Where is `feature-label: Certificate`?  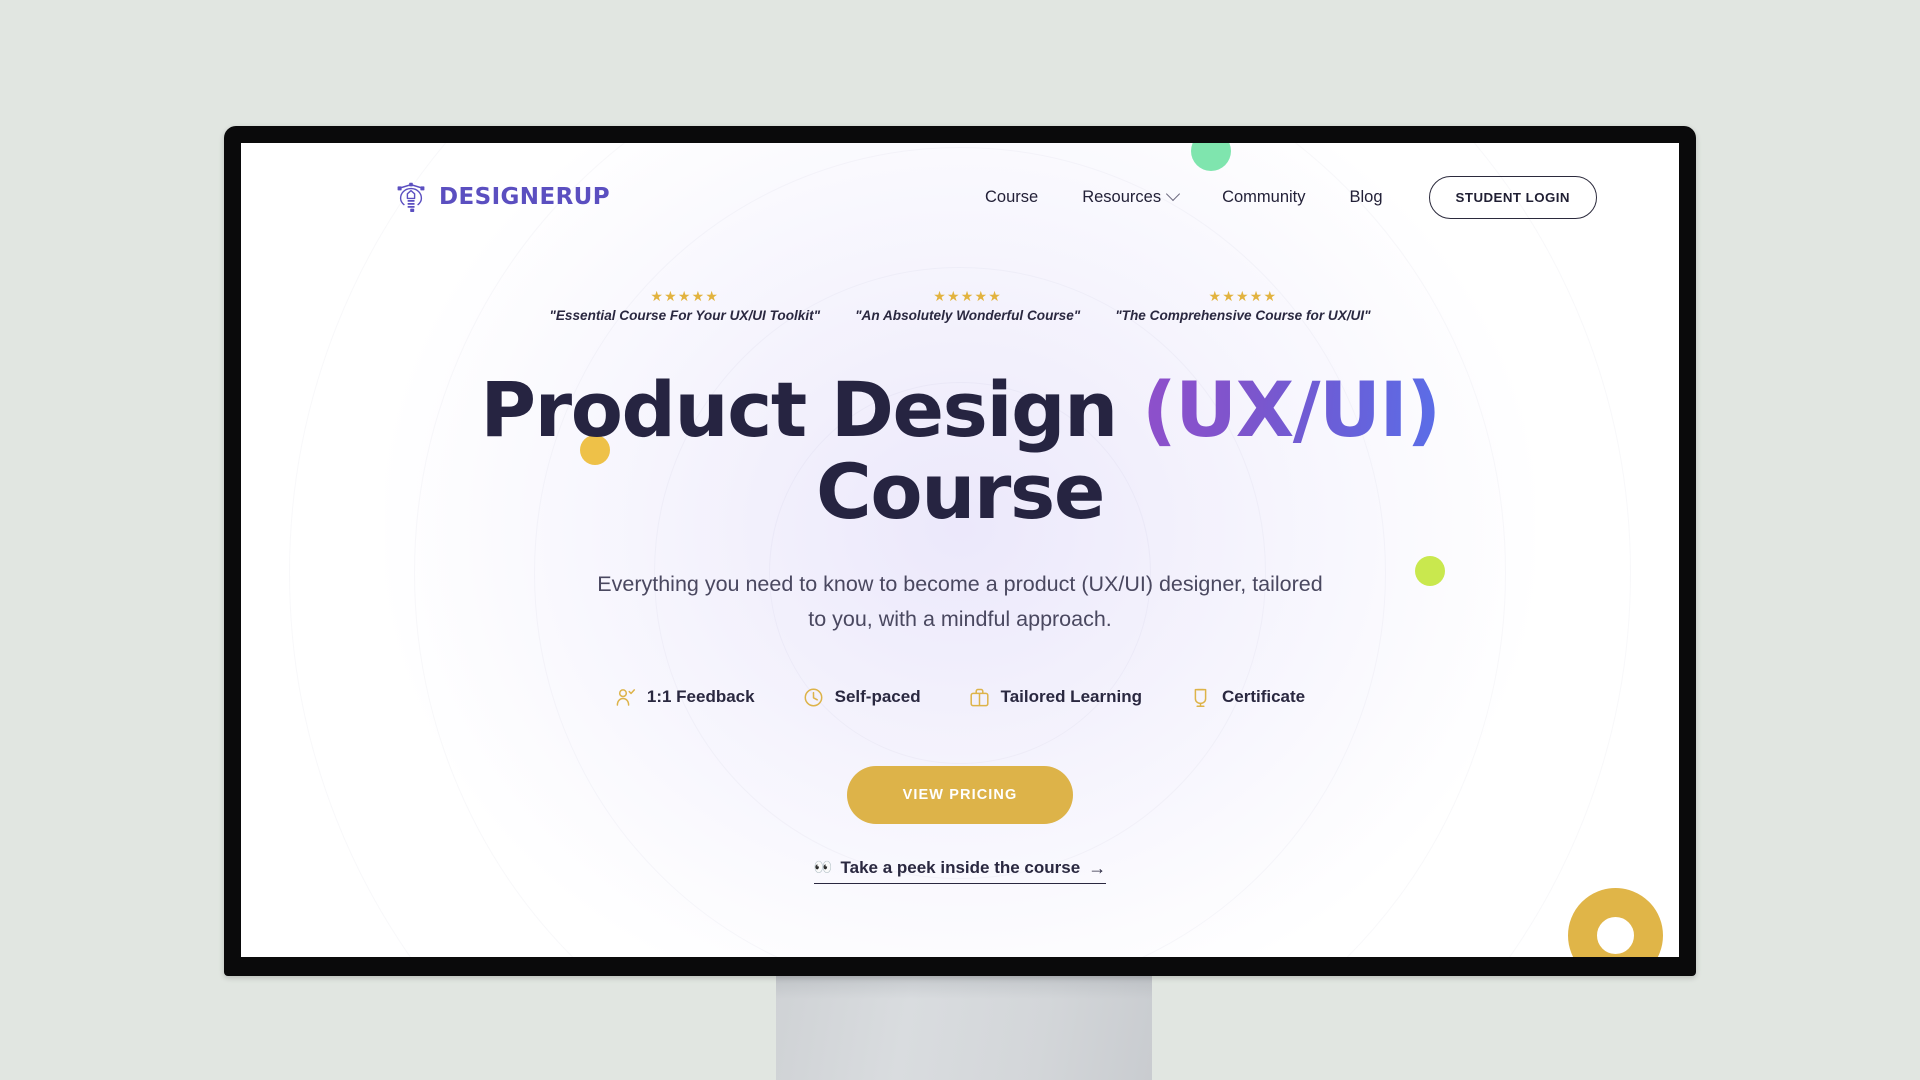
feature-label: Certificate is located at coordinates (1263, 697).